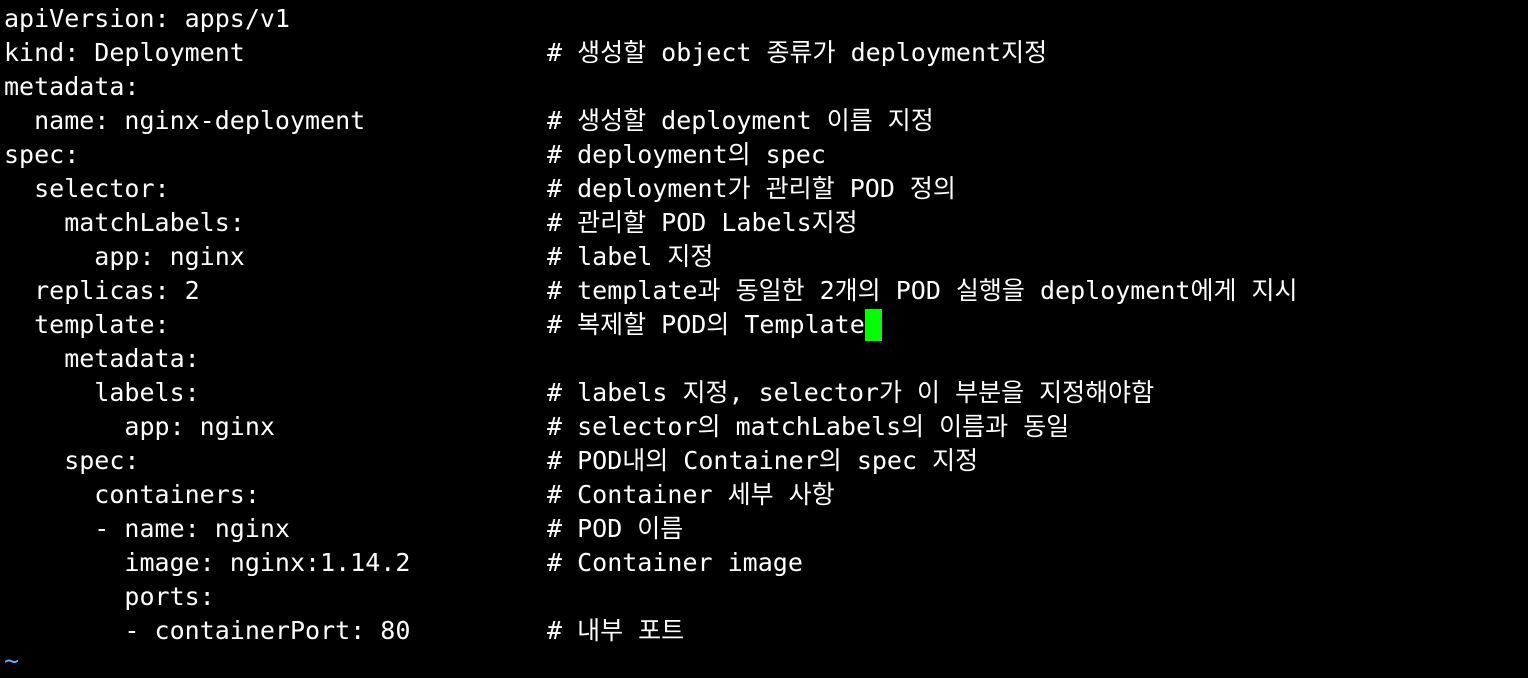 The image size is (1528, 678). What do you see at coordinates (124, 222) in the screenshot?
I see `yaml-code: matchLabels:` at bounding box center [124, 222].